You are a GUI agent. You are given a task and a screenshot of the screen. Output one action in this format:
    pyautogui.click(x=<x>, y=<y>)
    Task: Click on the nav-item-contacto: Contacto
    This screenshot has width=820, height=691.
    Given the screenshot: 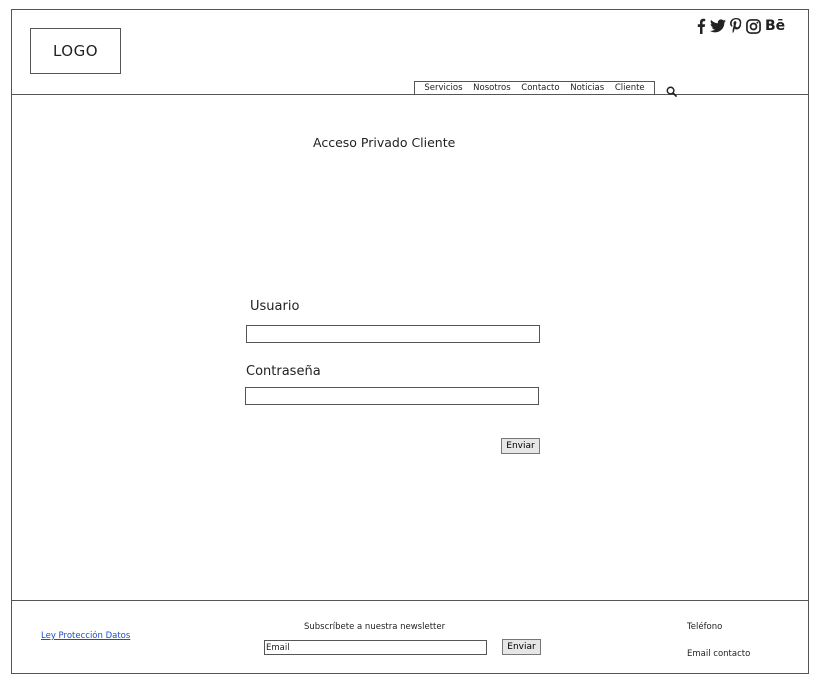 What is the action you would take?
    pyautogui.click(x=540, y=88)
    